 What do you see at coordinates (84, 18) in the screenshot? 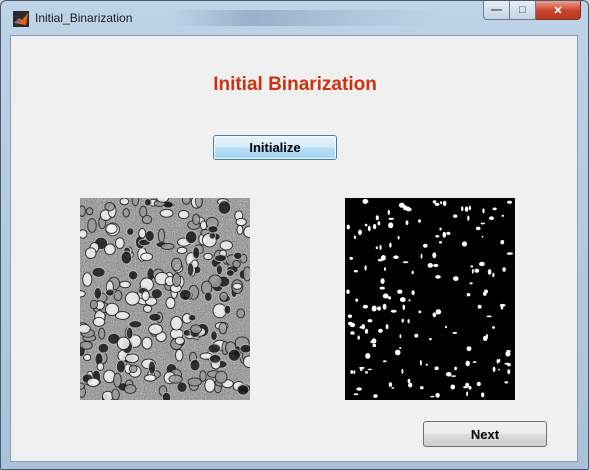
I see `window-title: Initial_Binarization` at bounding box center [84, 18].